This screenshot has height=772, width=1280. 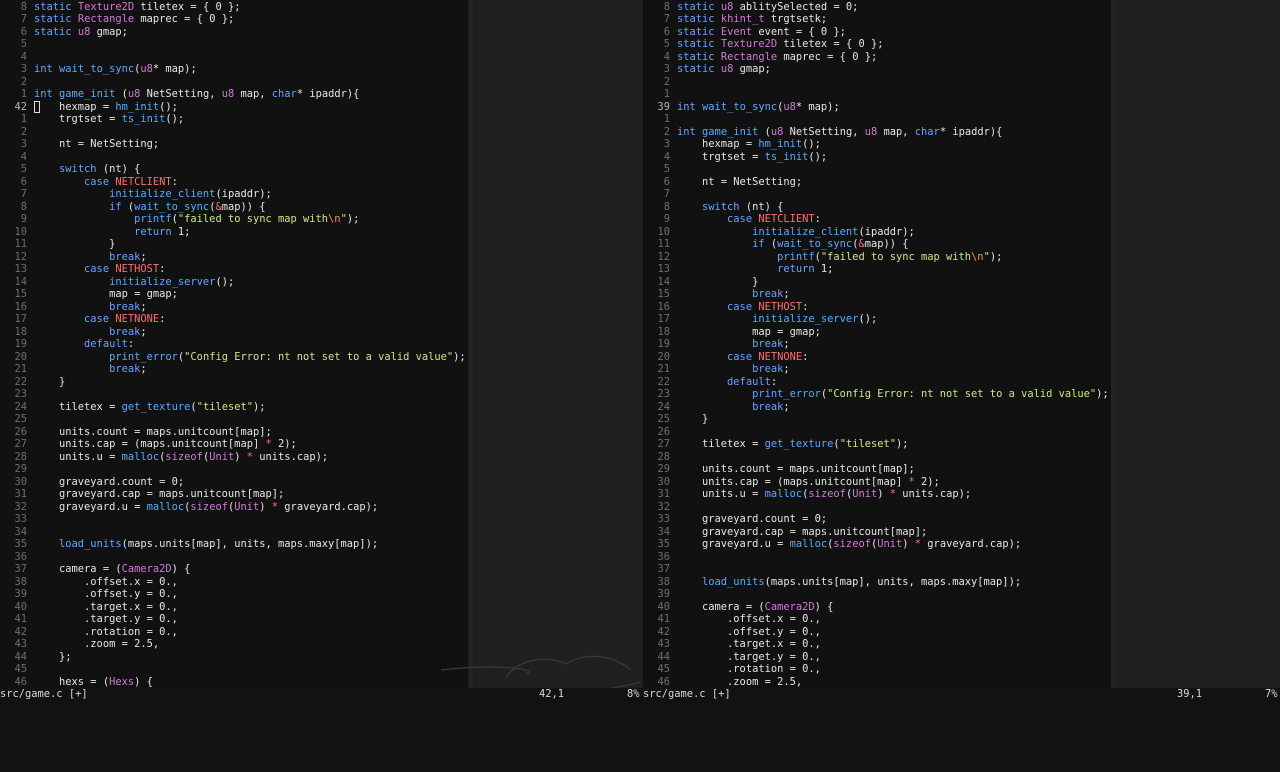 I want to click on right-code-line: 6 nt = NetSetting;, so click(x=722, y=182).